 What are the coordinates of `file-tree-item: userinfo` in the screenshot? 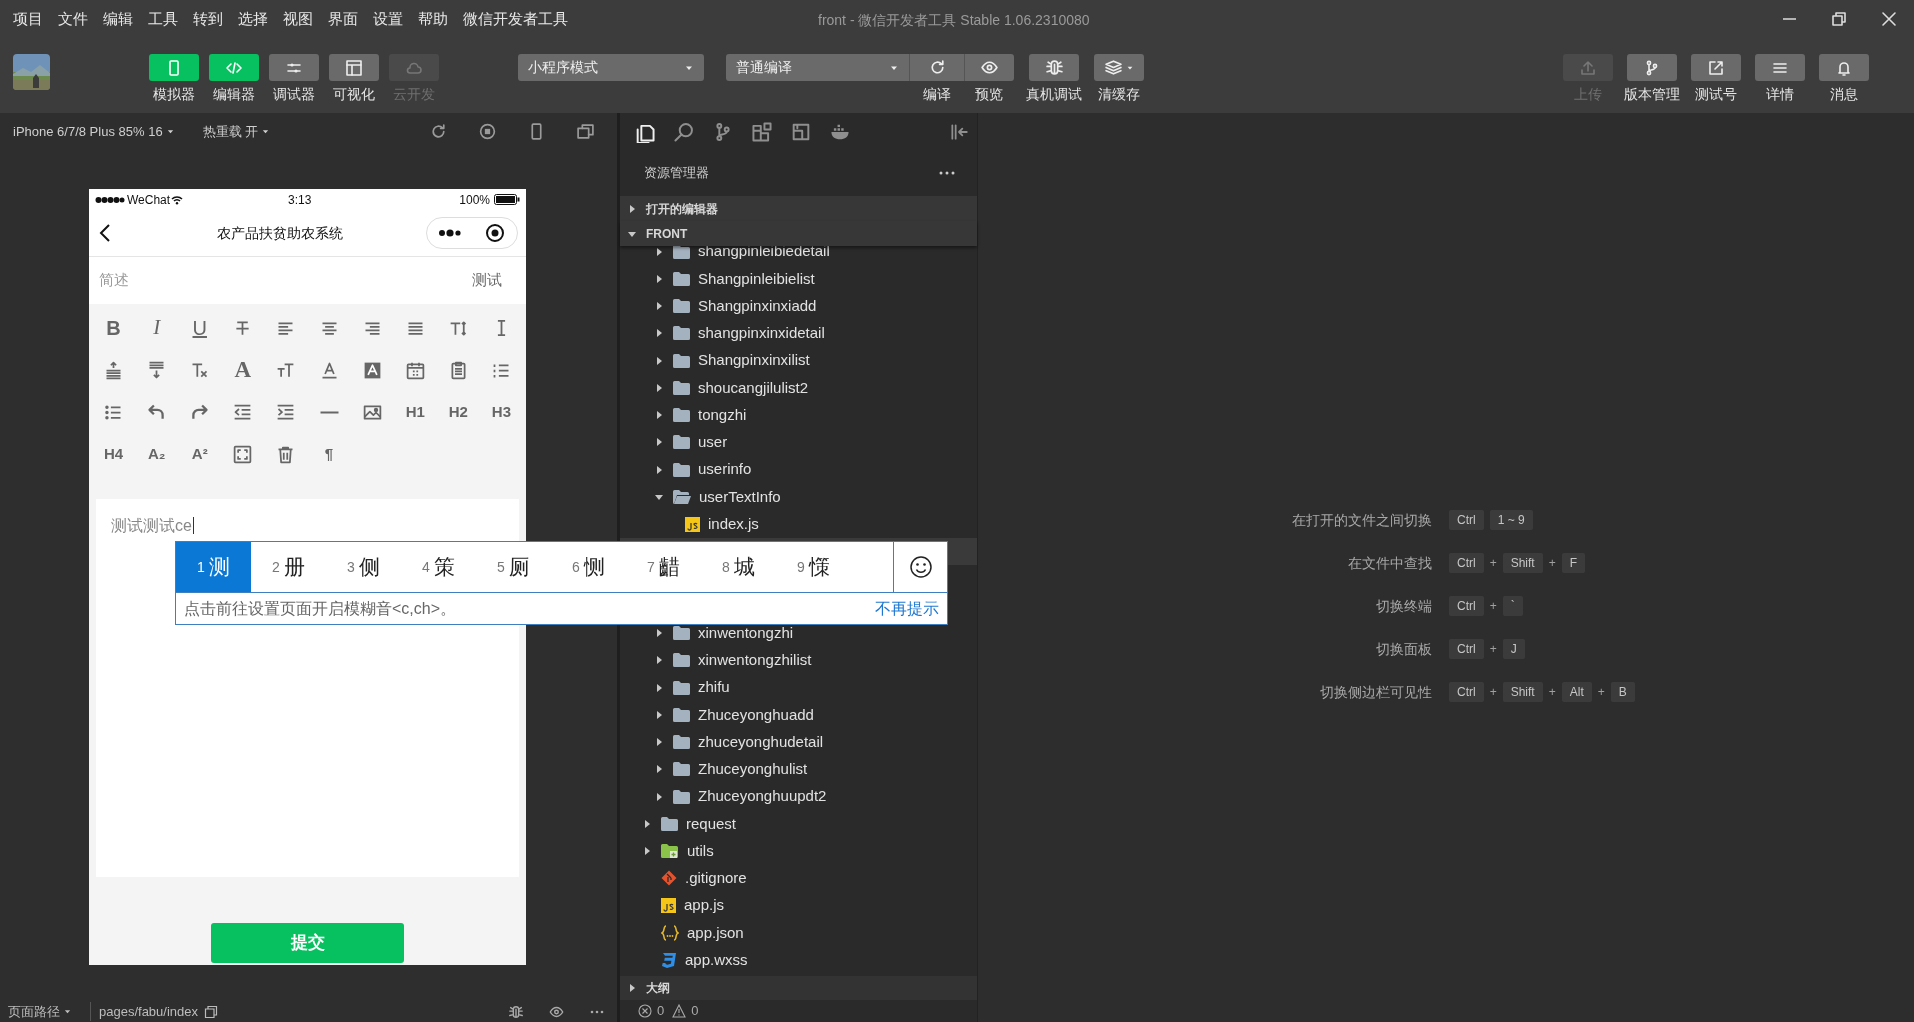 It's located at (798, 470).